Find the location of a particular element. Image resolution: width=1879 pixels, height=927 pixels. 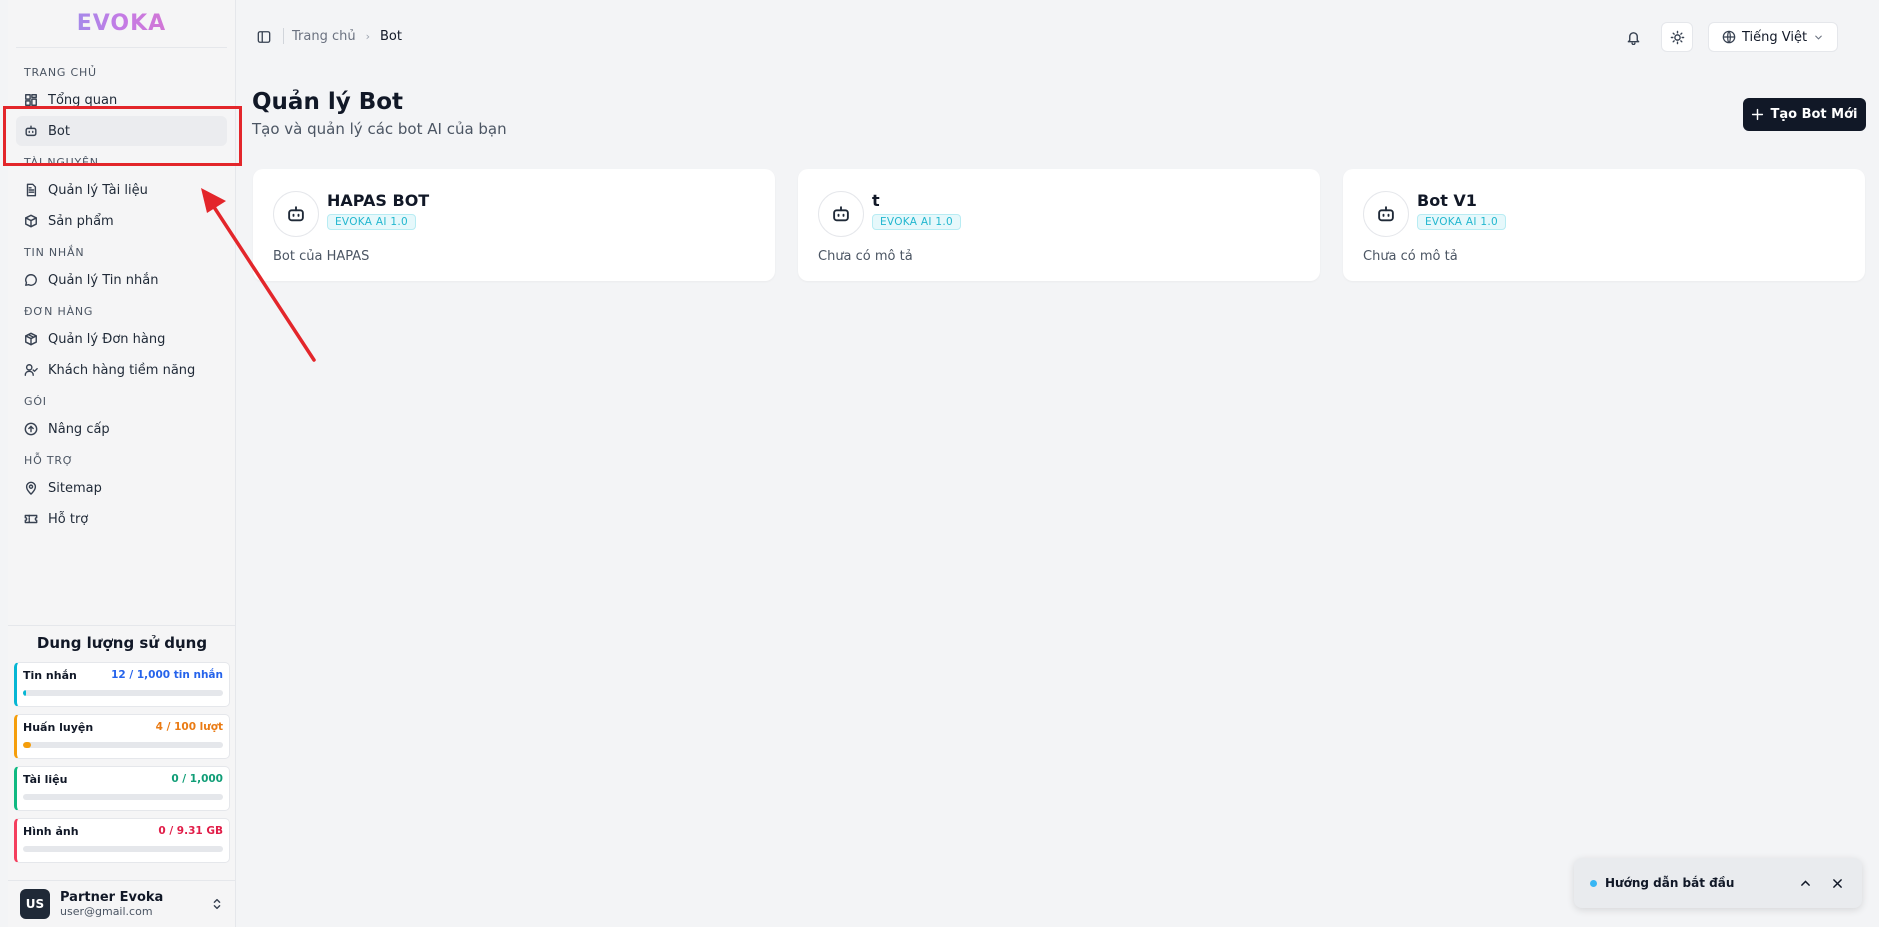

breadcrumb-current: Bot is located at coordinates (391, 36).